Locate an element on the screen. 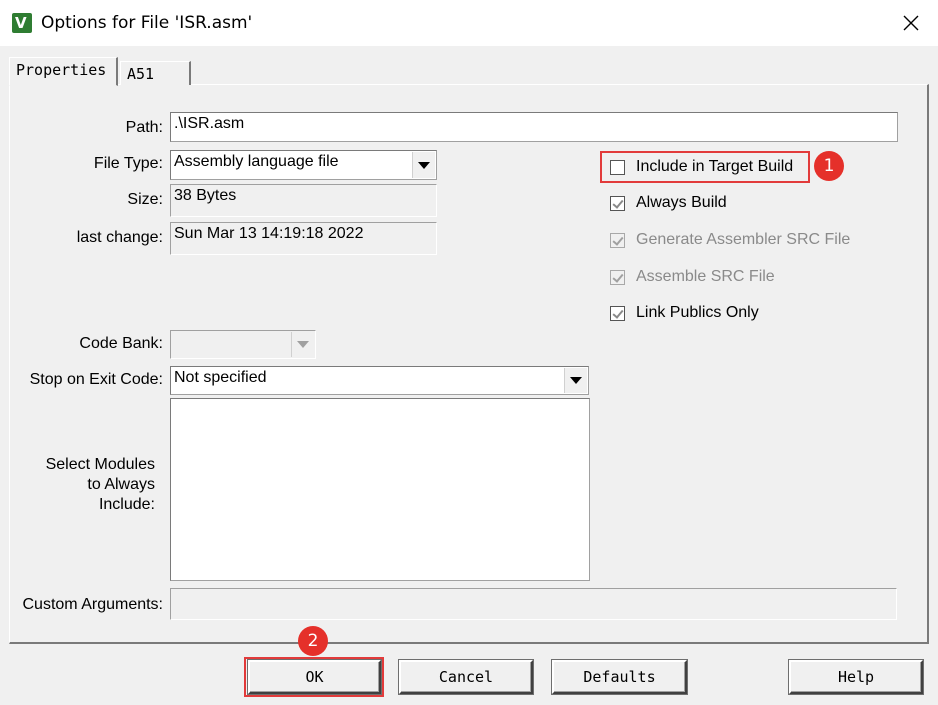 The height and width of the screenshot is (705, 938). select-modules-label: Select Modules to Always Include: is located at coordinates (87, 485).